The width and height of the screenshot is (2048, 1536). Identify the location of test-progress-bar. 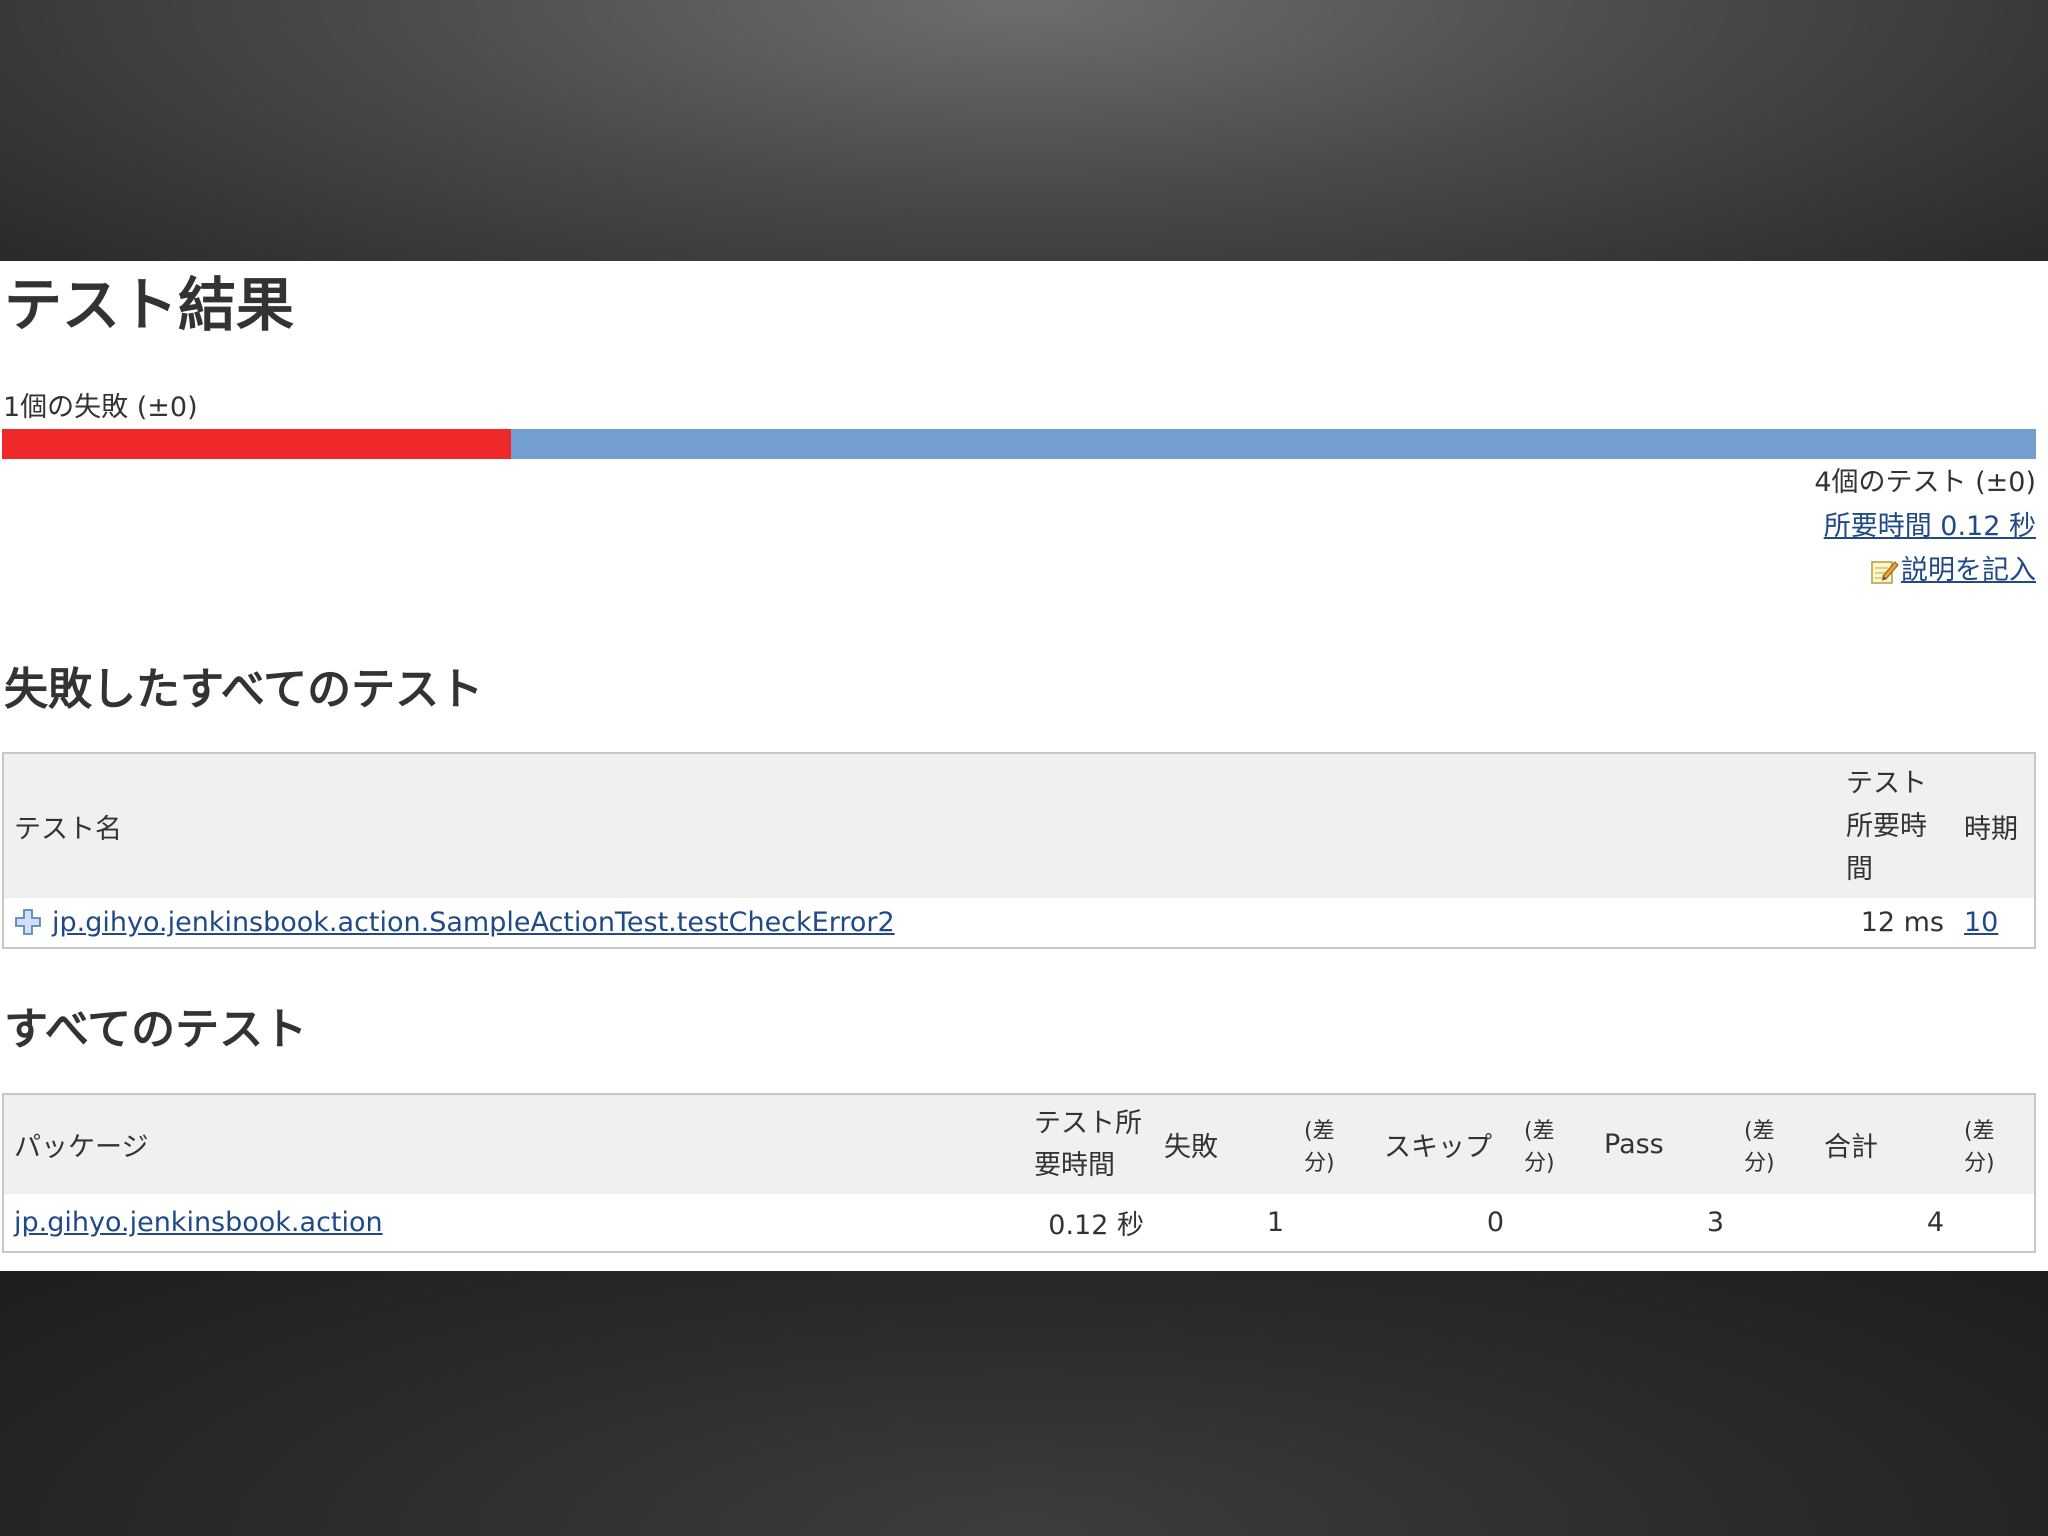
(1019, 444).